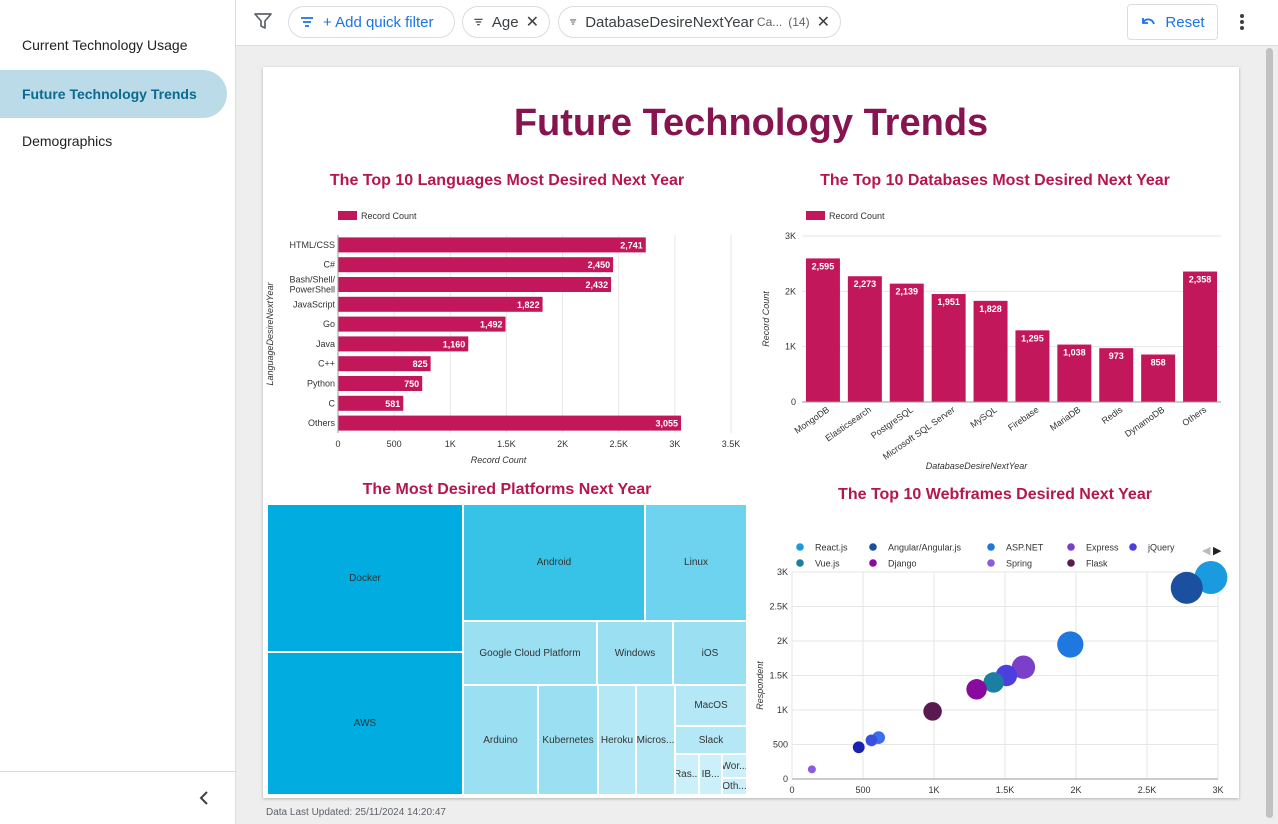 The image size is (1278, 824). What do you see at coordinates (554, 562) in the screenshot?
I see `treemap-tile: Android` at bounding box center [554, 562].